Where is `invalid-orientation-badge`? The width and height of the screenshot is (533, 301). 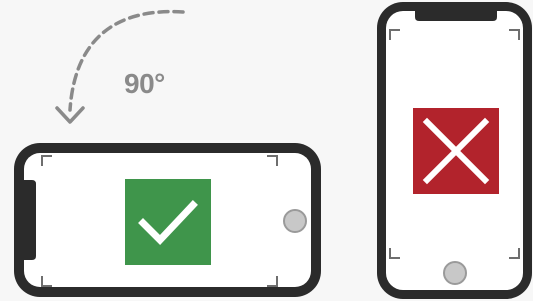
invalid-orientation-badge is located at coordinates (456, 151).